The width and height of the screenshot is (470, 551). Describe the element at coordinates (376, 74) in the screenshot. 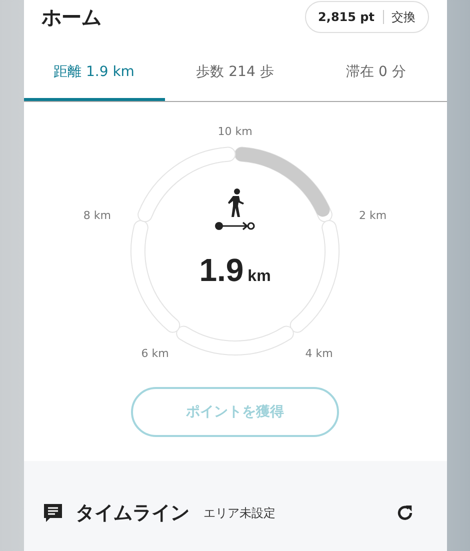

I see `tab: 滞在 0 分` at that location.